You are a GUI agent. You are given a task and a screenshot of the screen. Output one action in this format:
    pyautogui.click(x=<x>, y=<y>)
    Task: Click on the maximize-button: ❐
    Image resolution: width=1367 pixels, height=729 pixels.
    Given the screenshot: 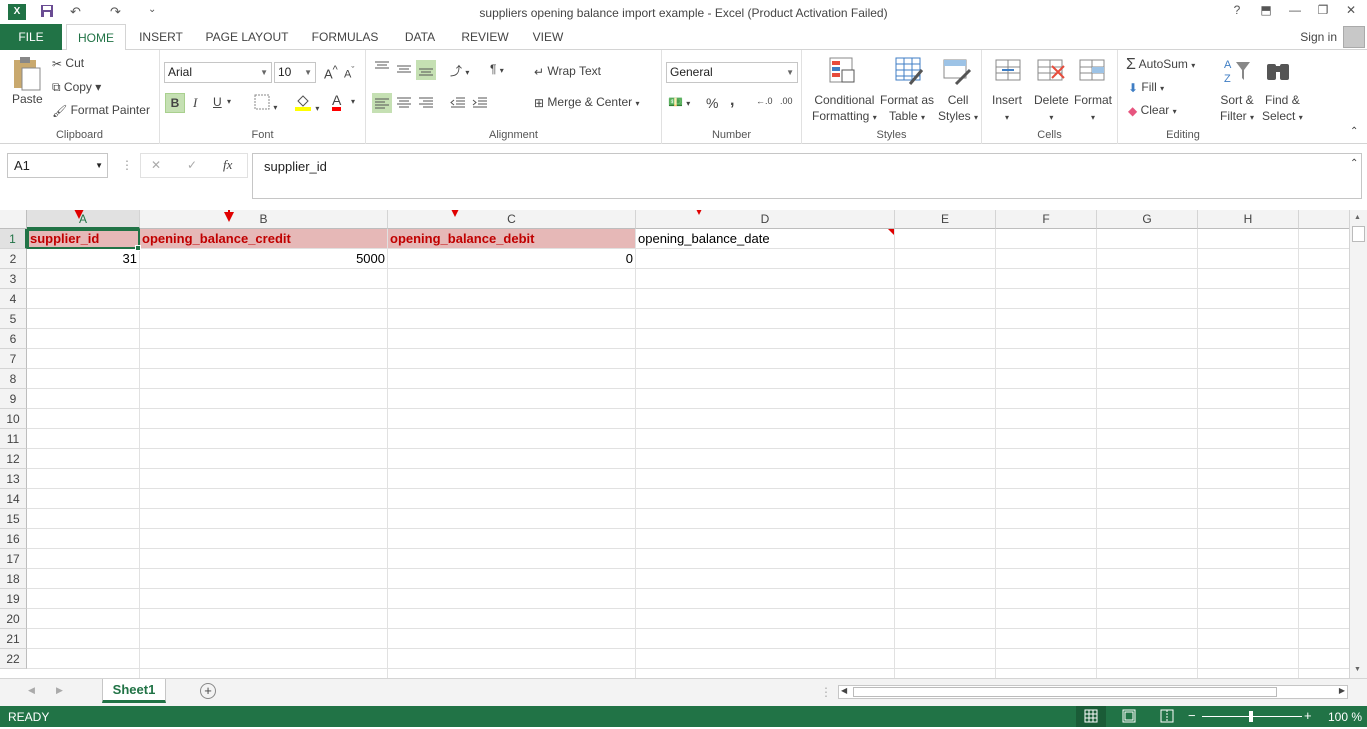 What is the action you would take?
    pyautogui.click(x=1323, y=10)
    